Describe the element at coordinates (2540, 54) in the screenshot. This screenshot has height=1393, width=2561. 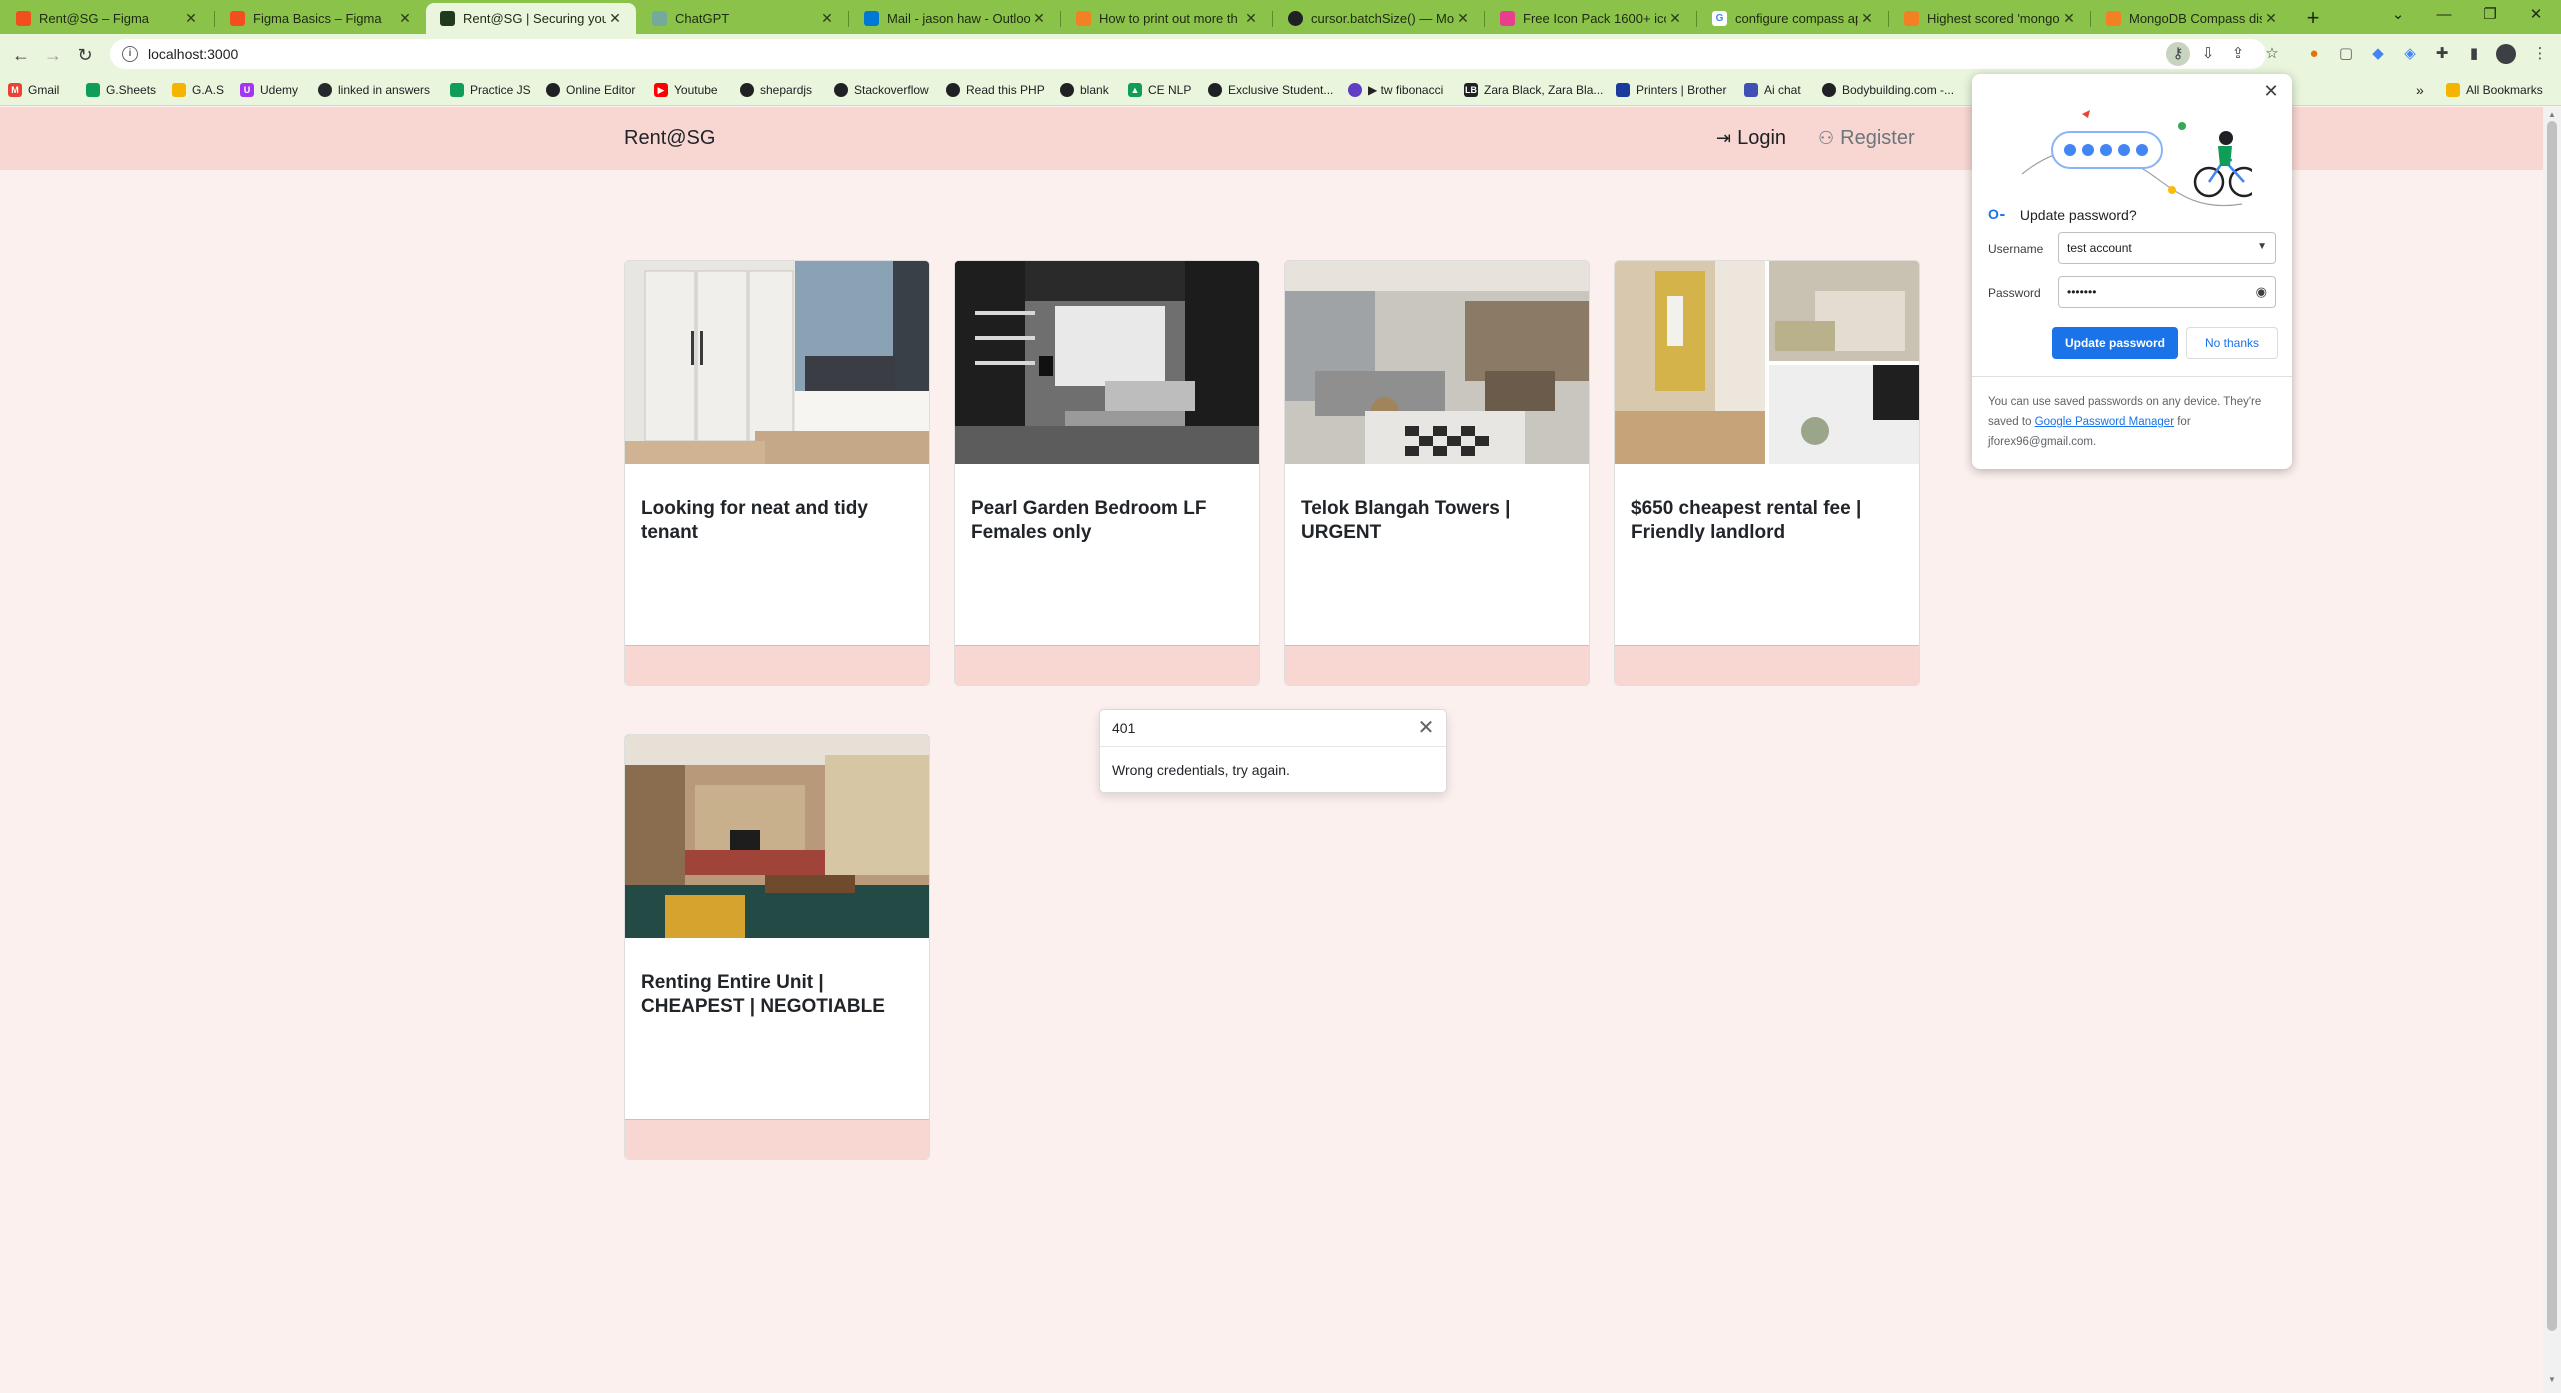
I see `menu-kebab-icon: ⋮` at that location.